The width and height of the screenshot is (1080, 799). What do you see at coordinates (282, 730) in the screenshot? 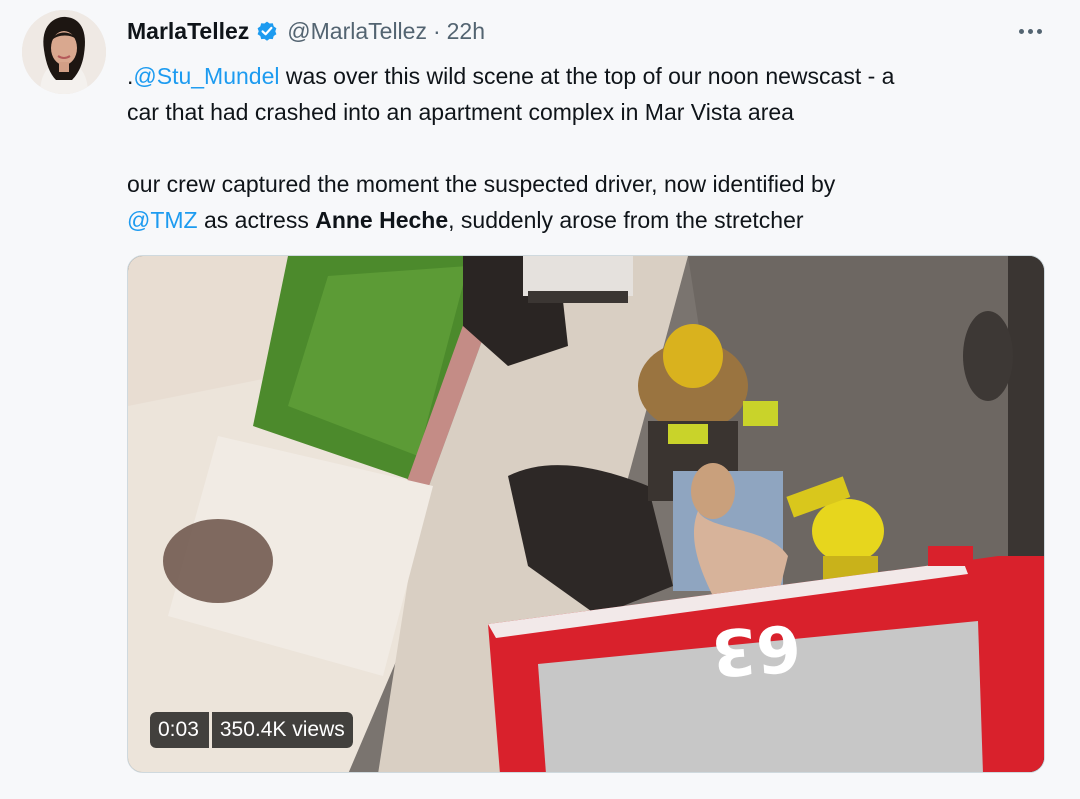
I see `video-views: 350.4K views` at bounding box center [282, 730].